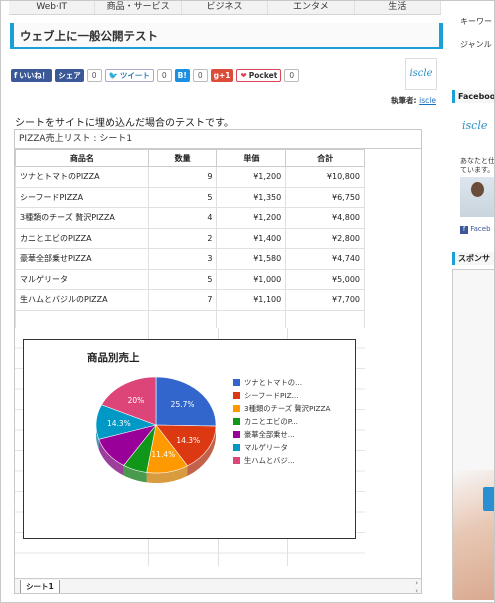  Describe the element at coordinates (182, 300) in the screenshot. I see `cell-quantity: 7` at that location.